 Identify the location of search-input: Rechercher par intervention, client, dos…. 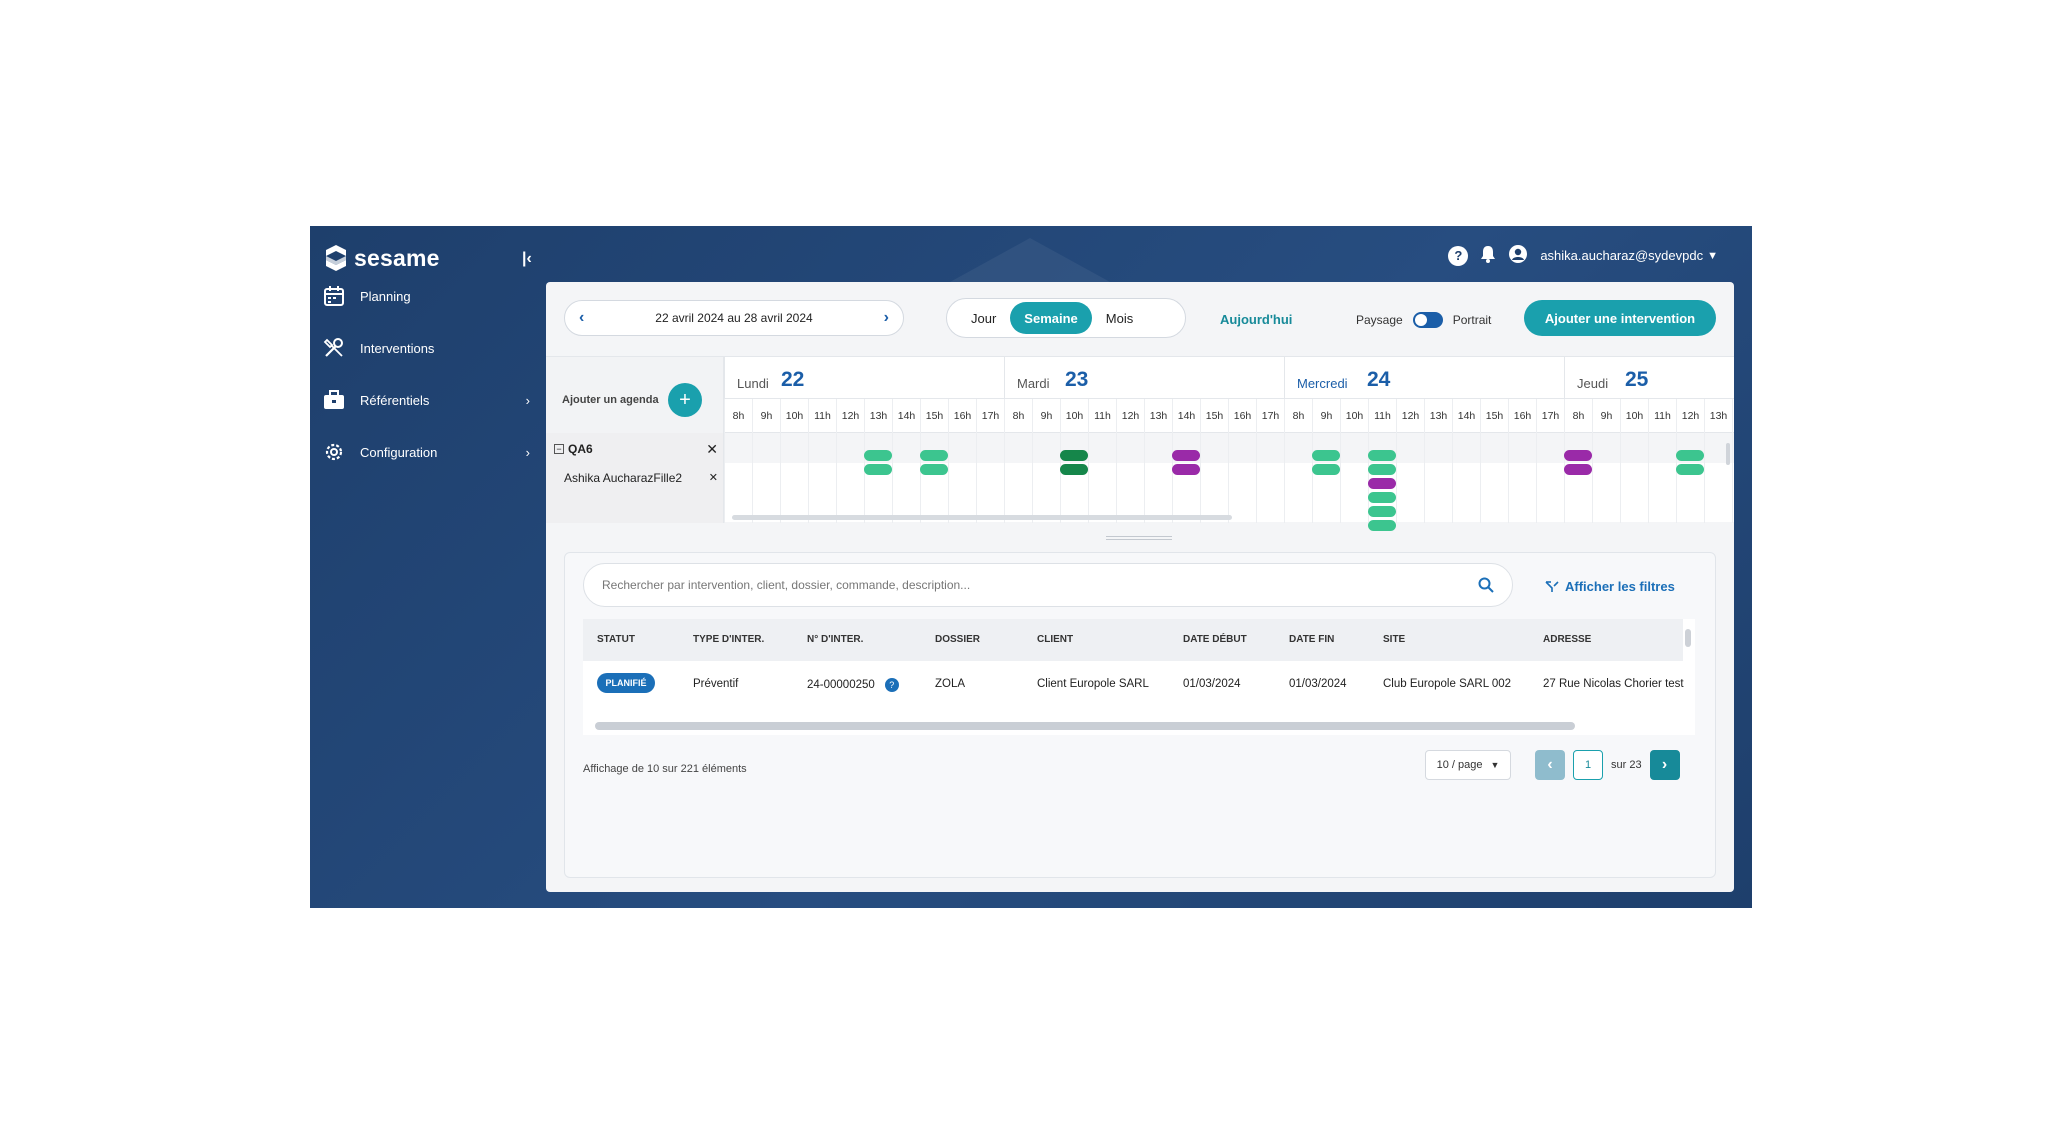
(1048, 585).